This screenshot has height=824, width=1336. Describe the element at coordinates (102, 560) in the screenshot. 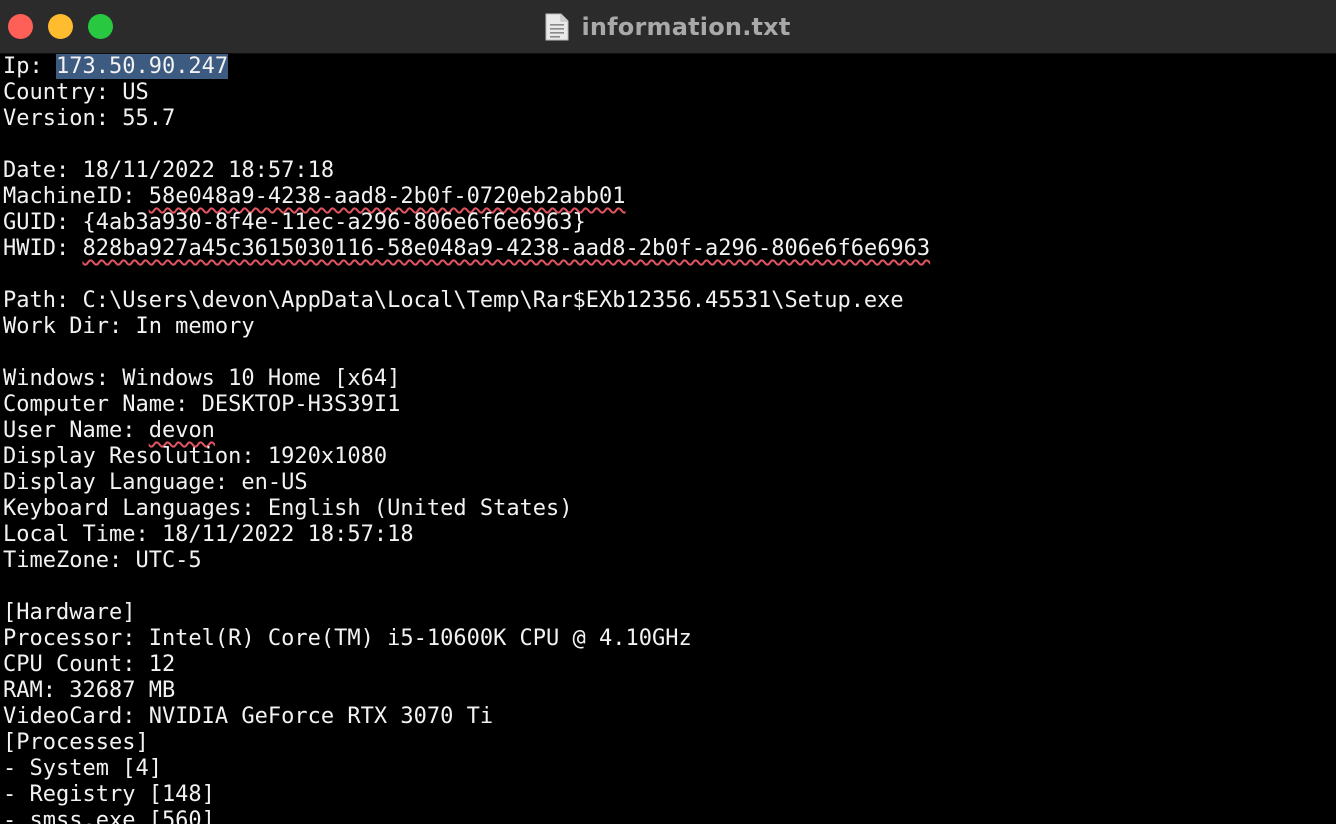

I see `timezone-line: TimeZone: UTC-5` at that location.